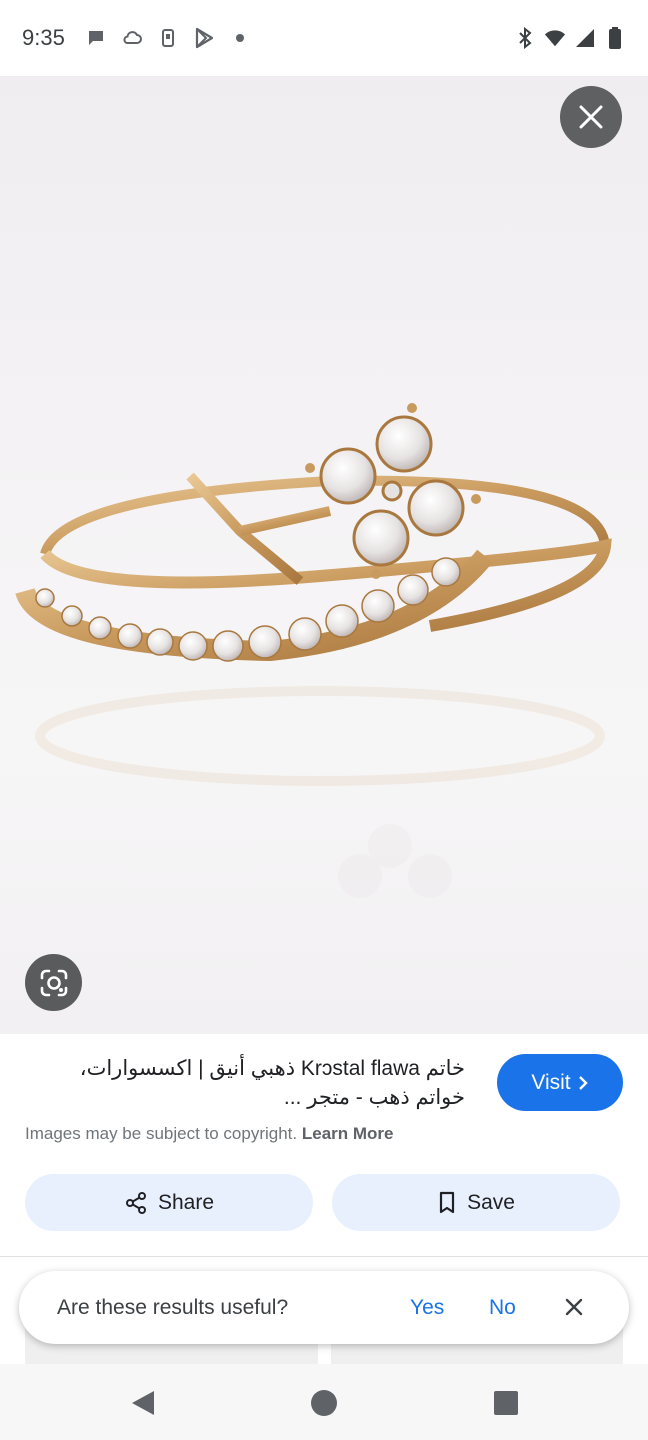 Image resolution: width=648 pixels, height=1440 pixels. I want to click on chevron-right-icon, so click(583, 1082).